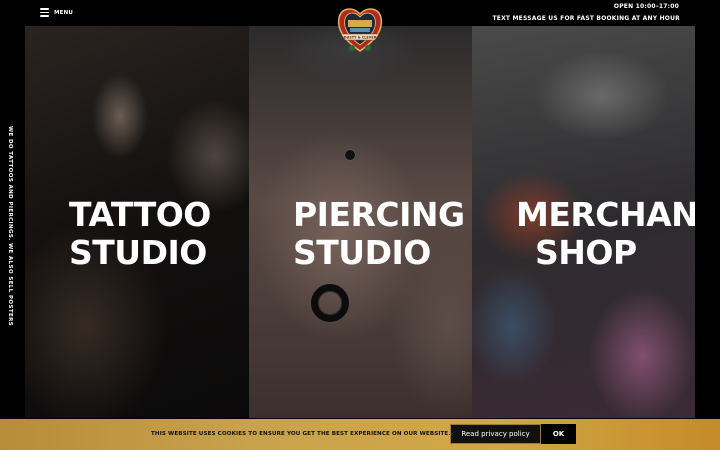  I want to click on panel-title-line2: SHOP, so click(586, 252).